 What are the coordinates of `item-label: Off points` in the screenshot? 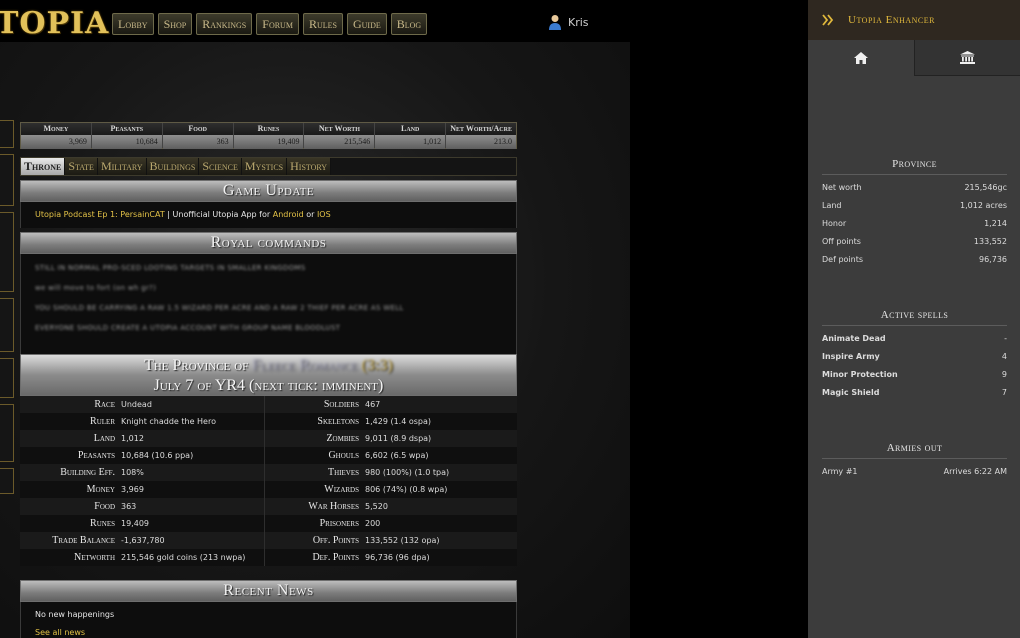 It's located at (841, 241).